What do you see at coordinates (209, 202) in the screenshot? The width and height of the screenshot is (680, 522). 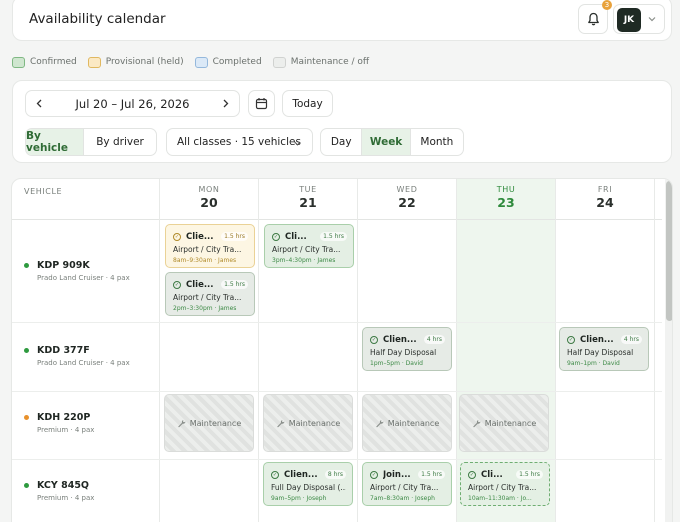 I see `day-number: 20` at bounding box center [209, 202].